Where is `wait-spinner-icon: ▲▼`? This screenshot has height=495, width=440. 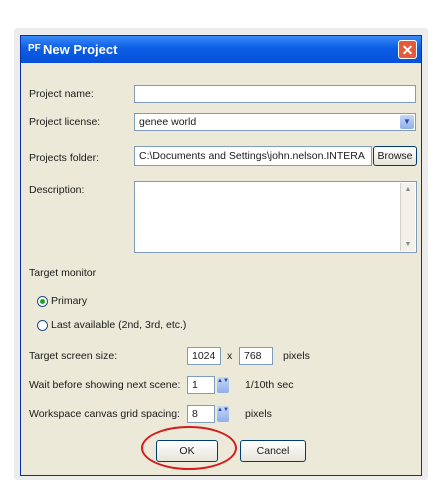 wait-spinner-icon: ▲▼ is located at coordinates (223, 385).